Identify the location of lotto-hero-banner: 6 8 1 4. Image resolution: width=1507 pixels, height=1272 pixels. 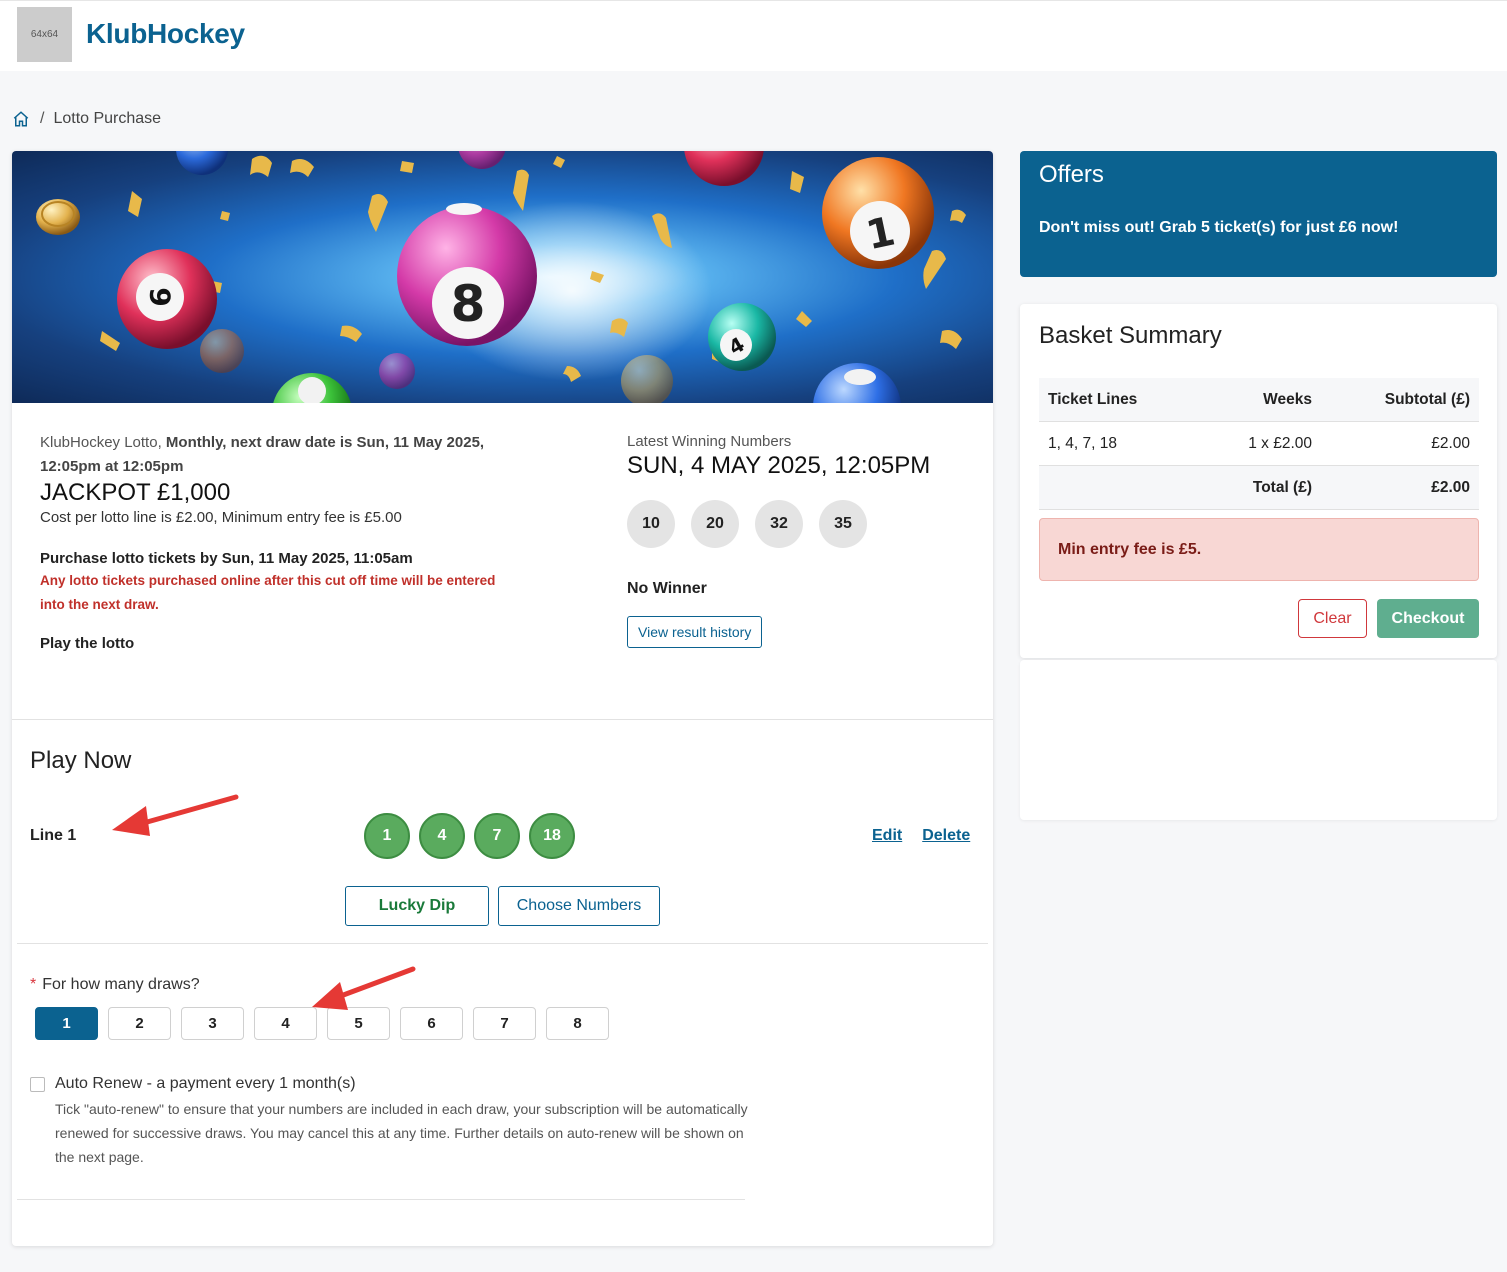
(502, 277).